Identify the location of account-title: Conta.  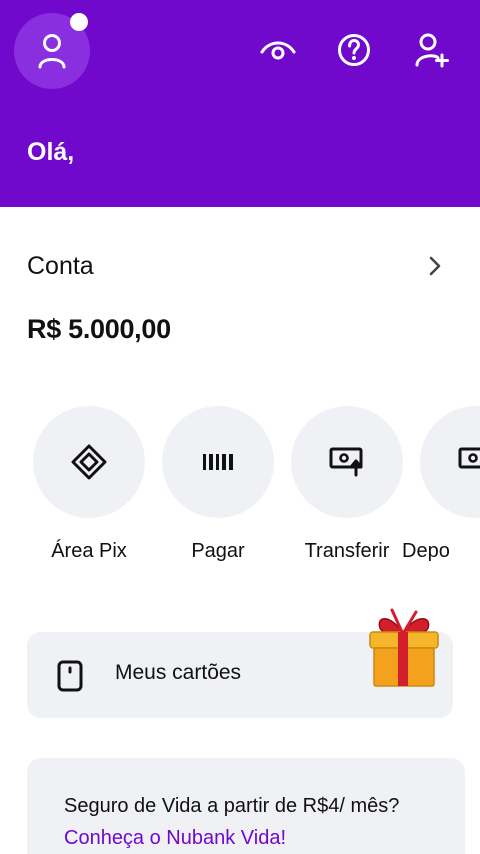
(60, 266).